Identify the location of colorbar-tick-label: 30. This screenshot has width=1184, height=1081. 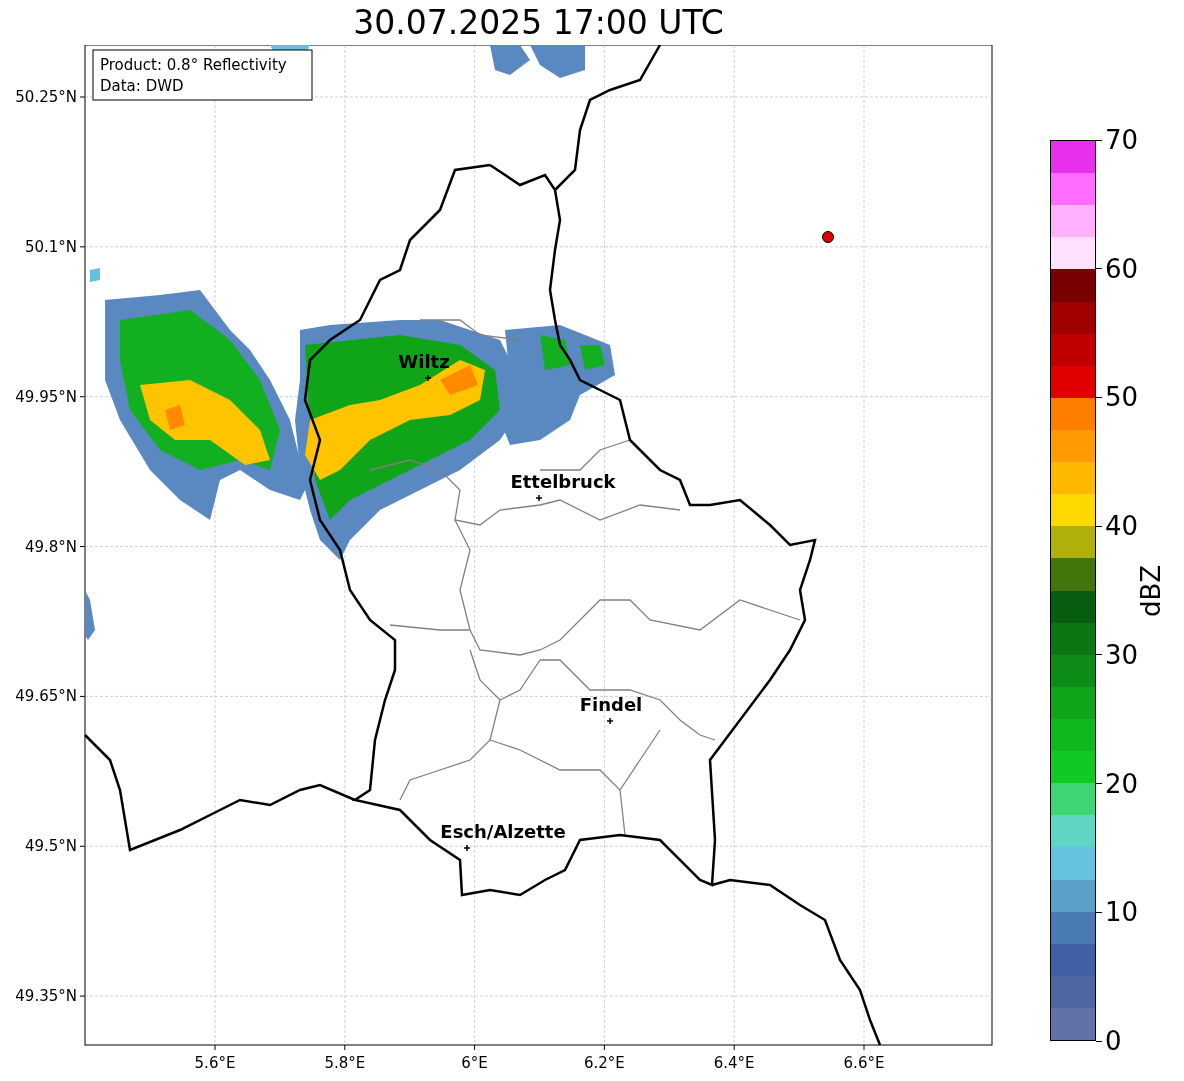
(1122, 654).